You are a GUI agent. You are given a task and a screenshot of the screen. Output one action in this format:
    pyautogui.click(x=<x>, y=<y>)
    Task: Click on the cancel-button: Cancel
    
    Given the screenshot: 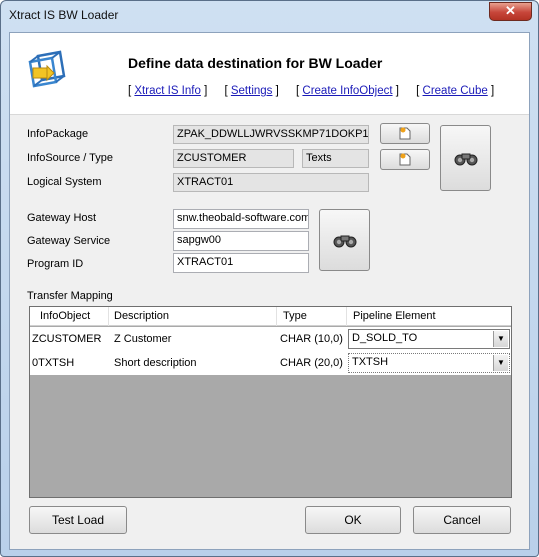 What is the action you would take?
    pyautogui.click(x=462, y=520)
    